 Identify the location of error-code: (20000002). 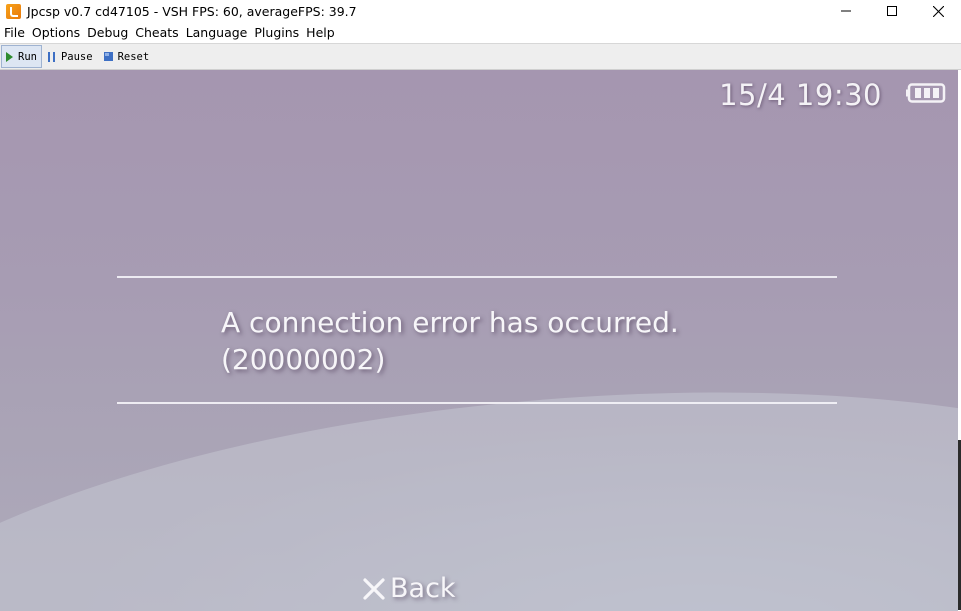
(303, 359).